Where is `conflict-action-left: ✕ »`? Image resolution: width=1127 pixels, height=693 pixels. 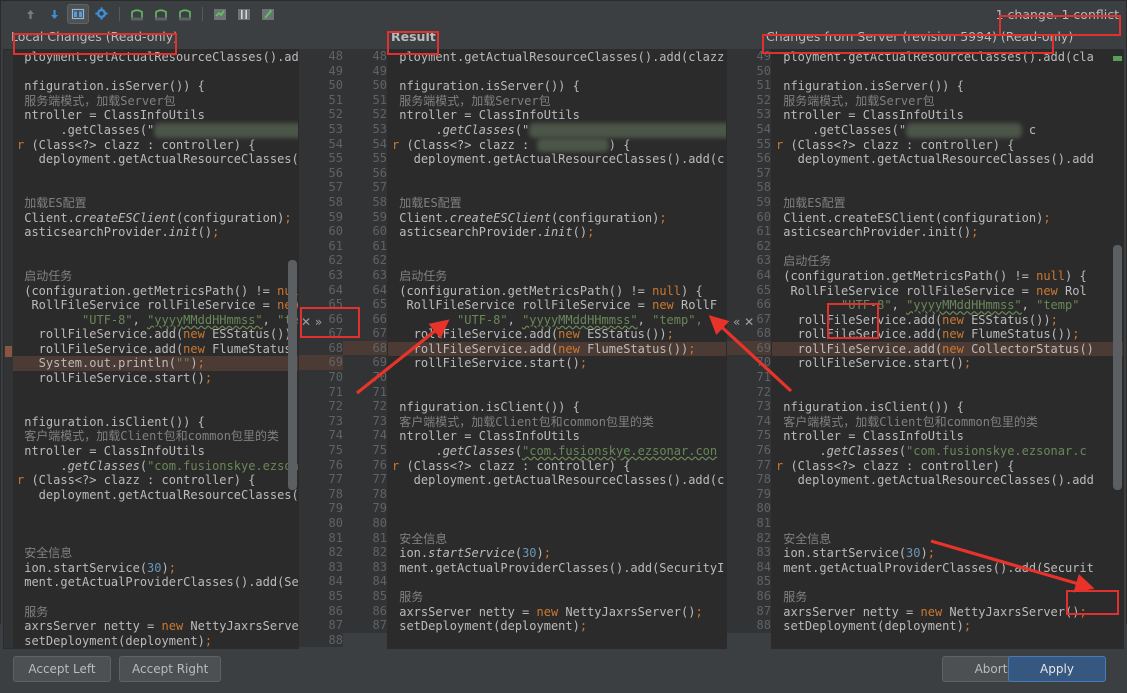
conflict-action-left: ✕ » is located at coordinates (311, 322).